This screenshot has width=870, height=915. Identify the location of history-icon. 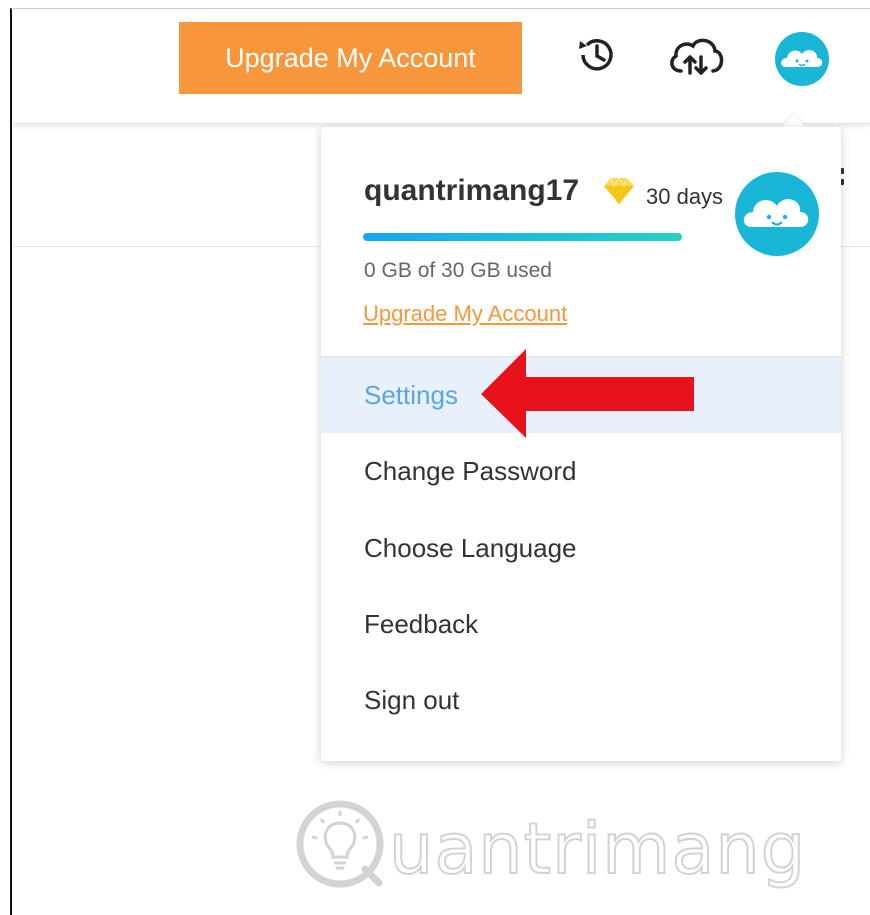
(597, 57).